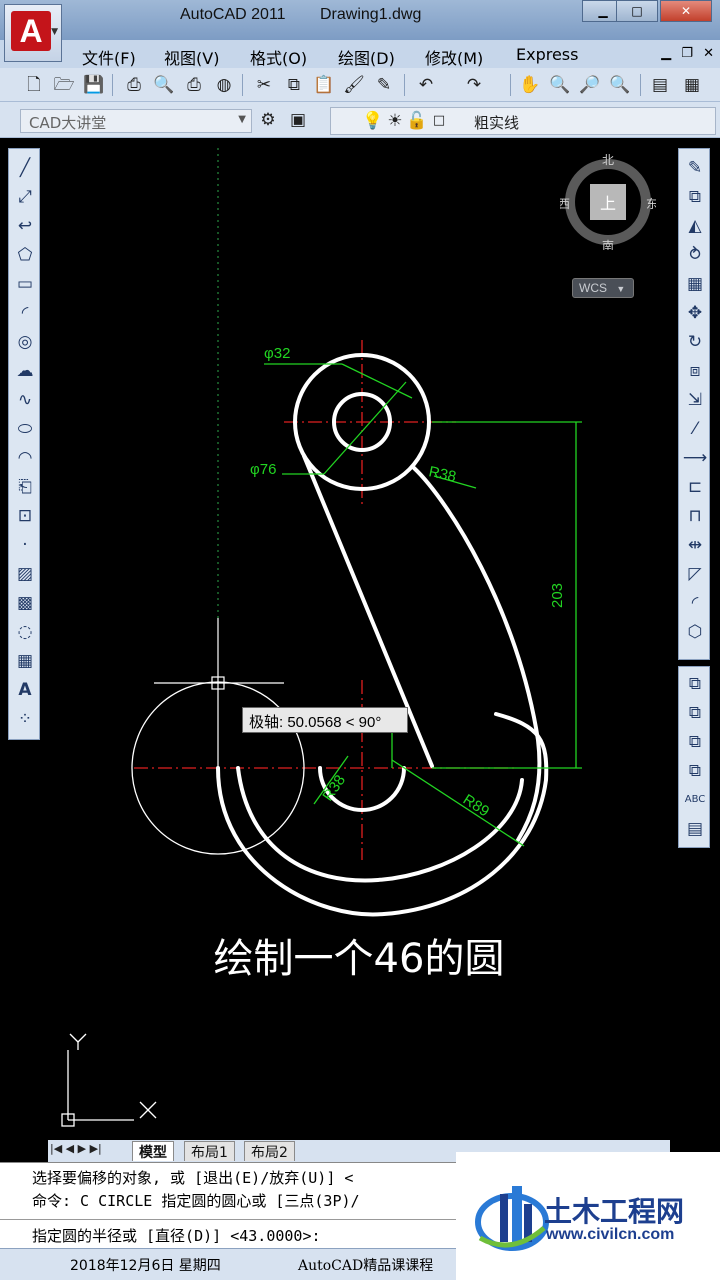  I want to click on insert-block-icon: ⎗, so click(25, 487).